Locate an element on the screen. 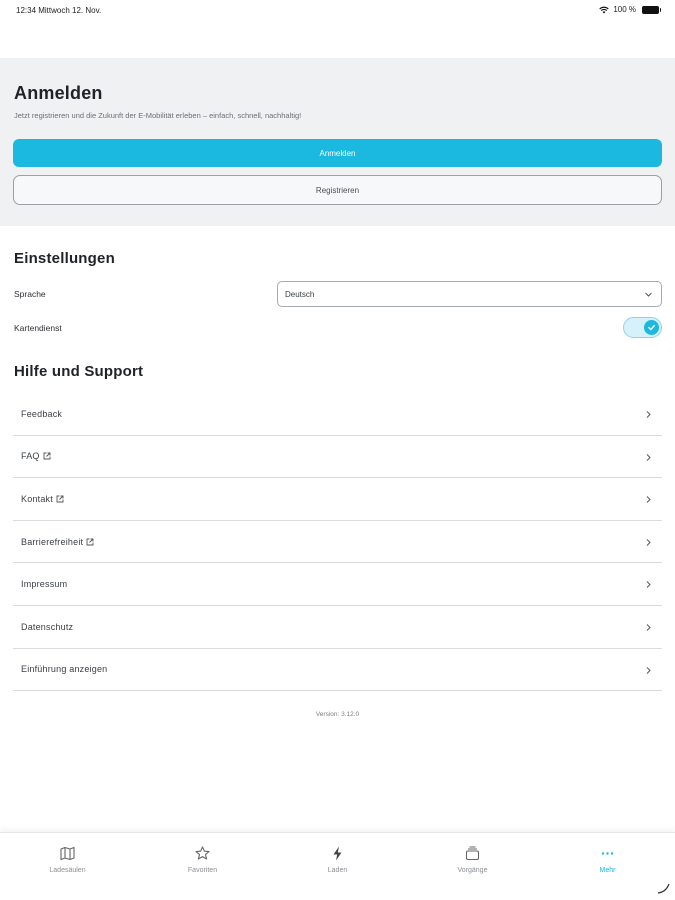 This screenshot has width=675, height=900. status-right: 100 % is located at coordinates (630, 9).